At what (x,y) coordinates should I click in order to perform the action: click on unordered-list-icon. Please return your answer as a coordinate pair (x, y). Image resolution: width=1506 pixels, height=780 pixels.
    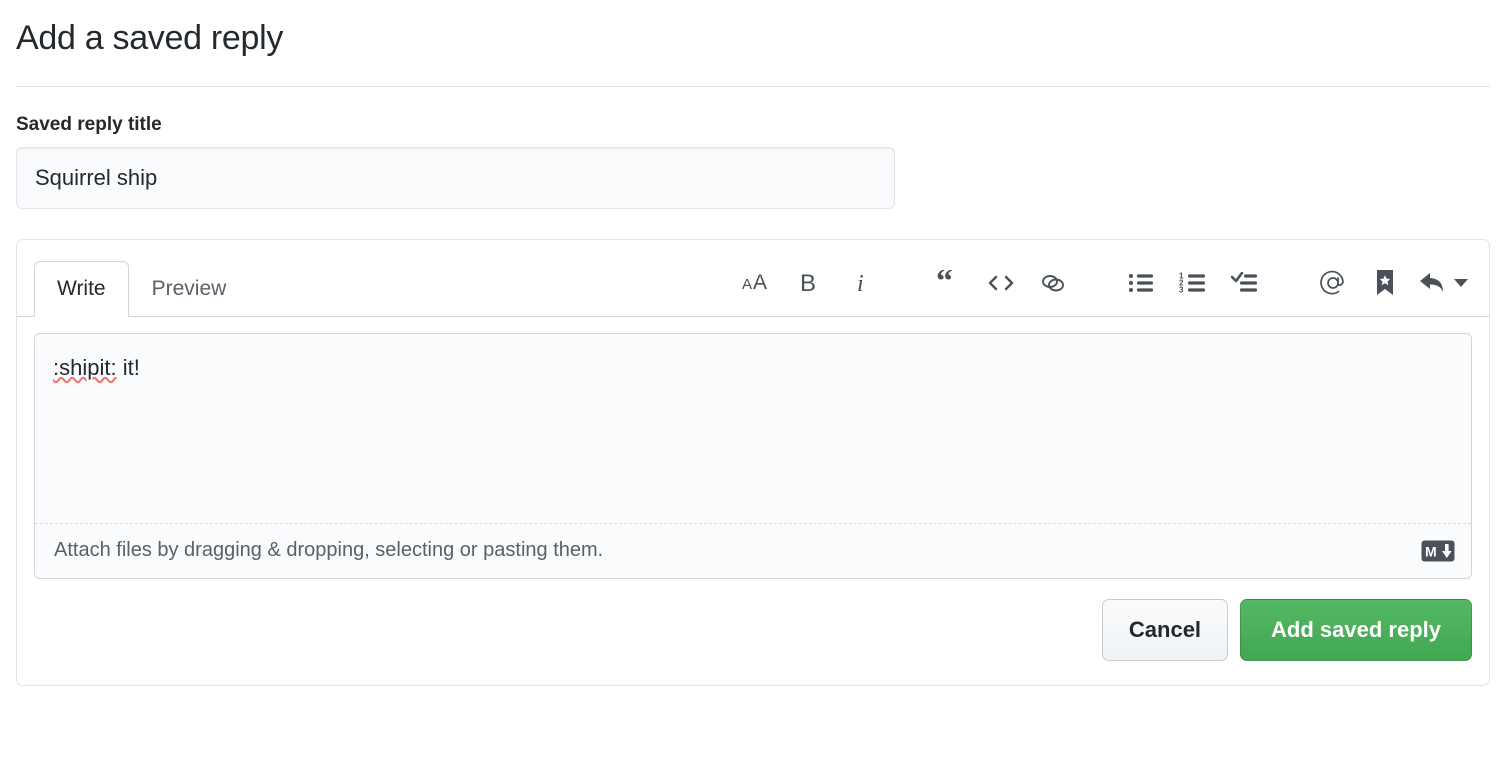
    Looking at the image, I should click on (1141, 283).